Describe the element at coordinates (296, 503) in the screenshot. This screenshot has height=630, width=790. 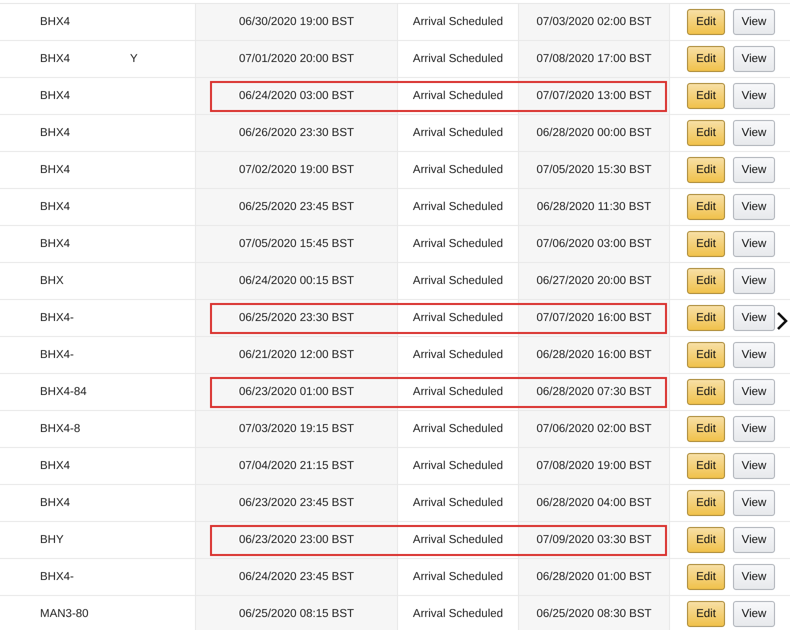
I see `table-cell: 06/23/2020 23:45 BST` at that location.